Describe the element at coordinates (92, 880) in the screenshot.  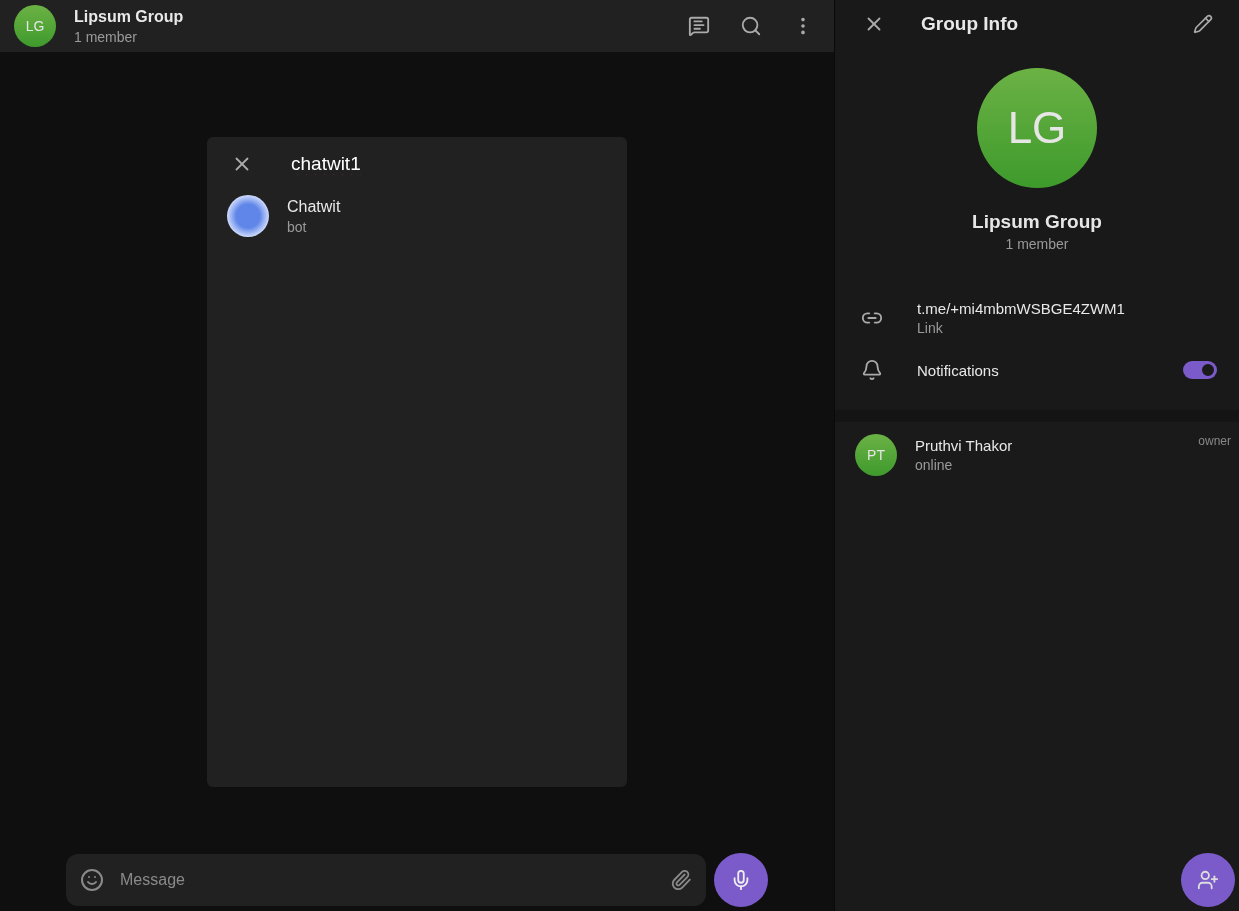
I see `emoji-icon` at that location.